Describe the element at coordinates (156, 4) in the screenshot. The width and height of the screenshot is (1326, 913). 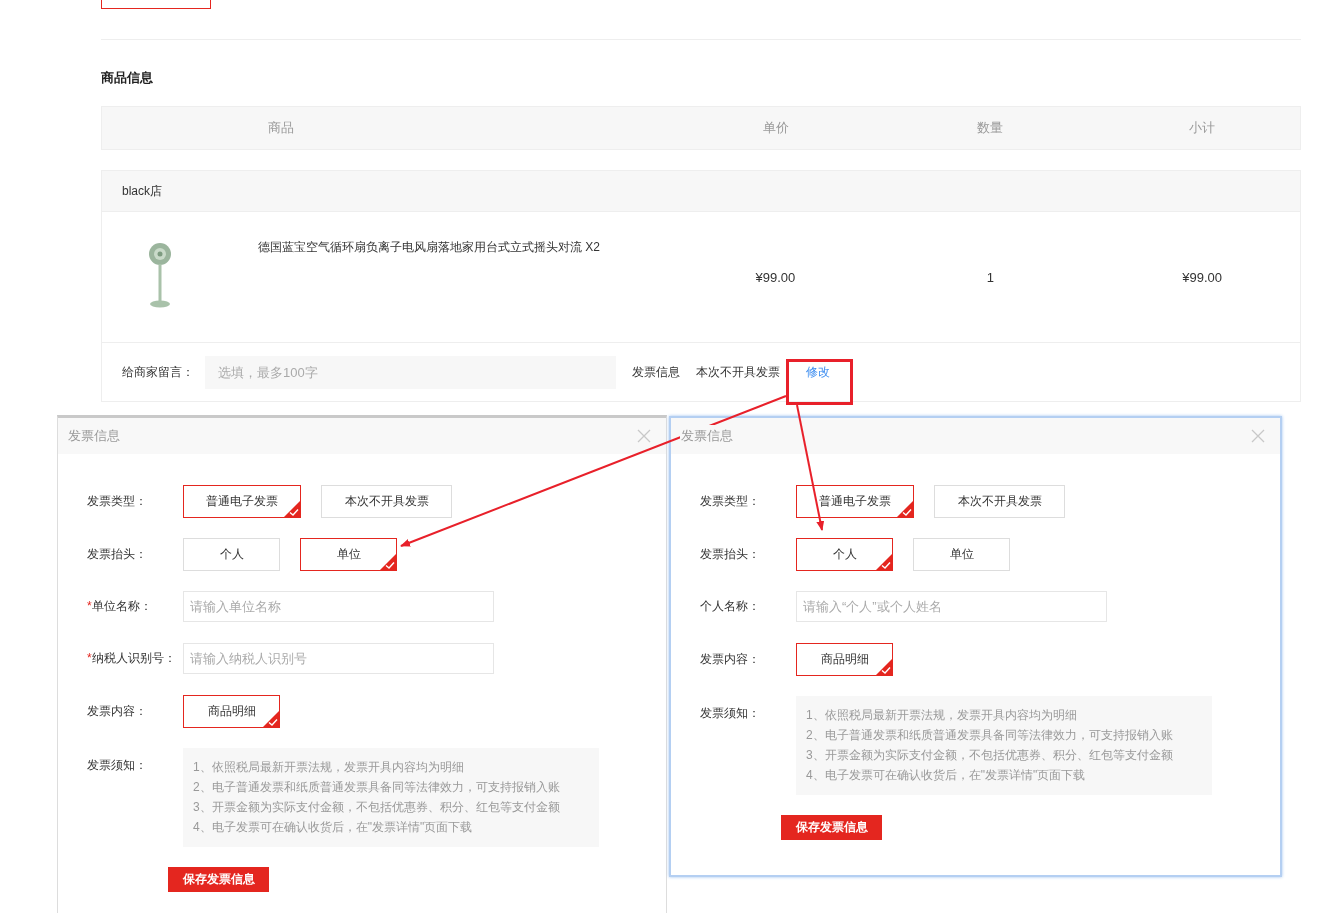
I see `outlined-button` at that location.